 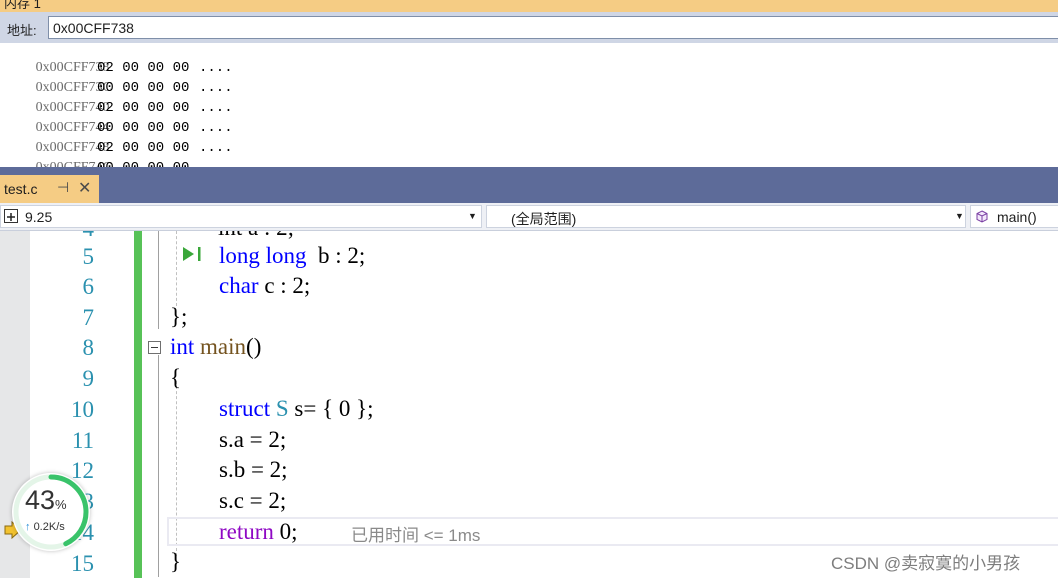 What do you see at coordinates (253, 439) in the screenshot?
I see `code-line: s.a = 2;` at bounding box center [253, 439].